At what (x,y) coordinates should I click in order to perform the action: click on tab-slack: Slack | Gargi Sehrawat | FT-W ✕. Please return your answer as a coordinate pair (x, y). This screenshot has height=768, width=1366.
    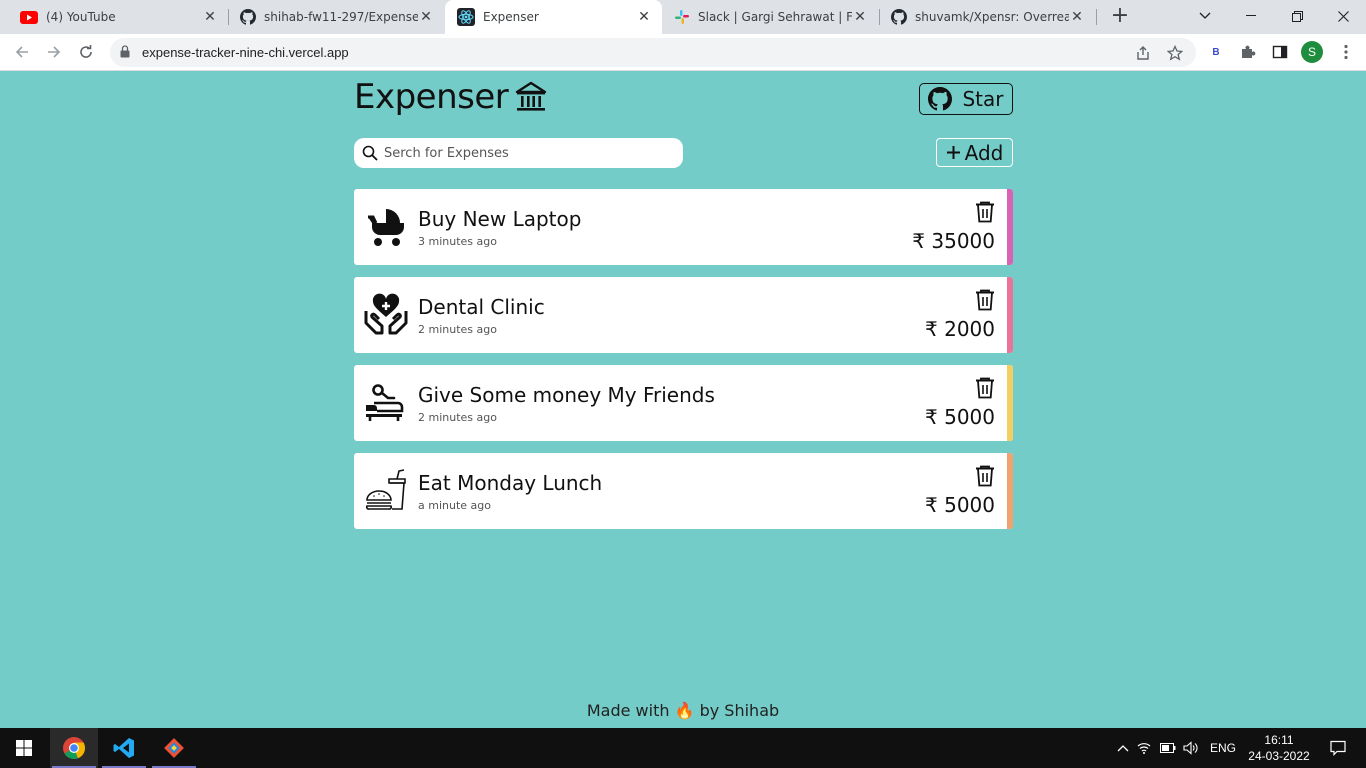
    Looking at the image, I should click on (770, 17).